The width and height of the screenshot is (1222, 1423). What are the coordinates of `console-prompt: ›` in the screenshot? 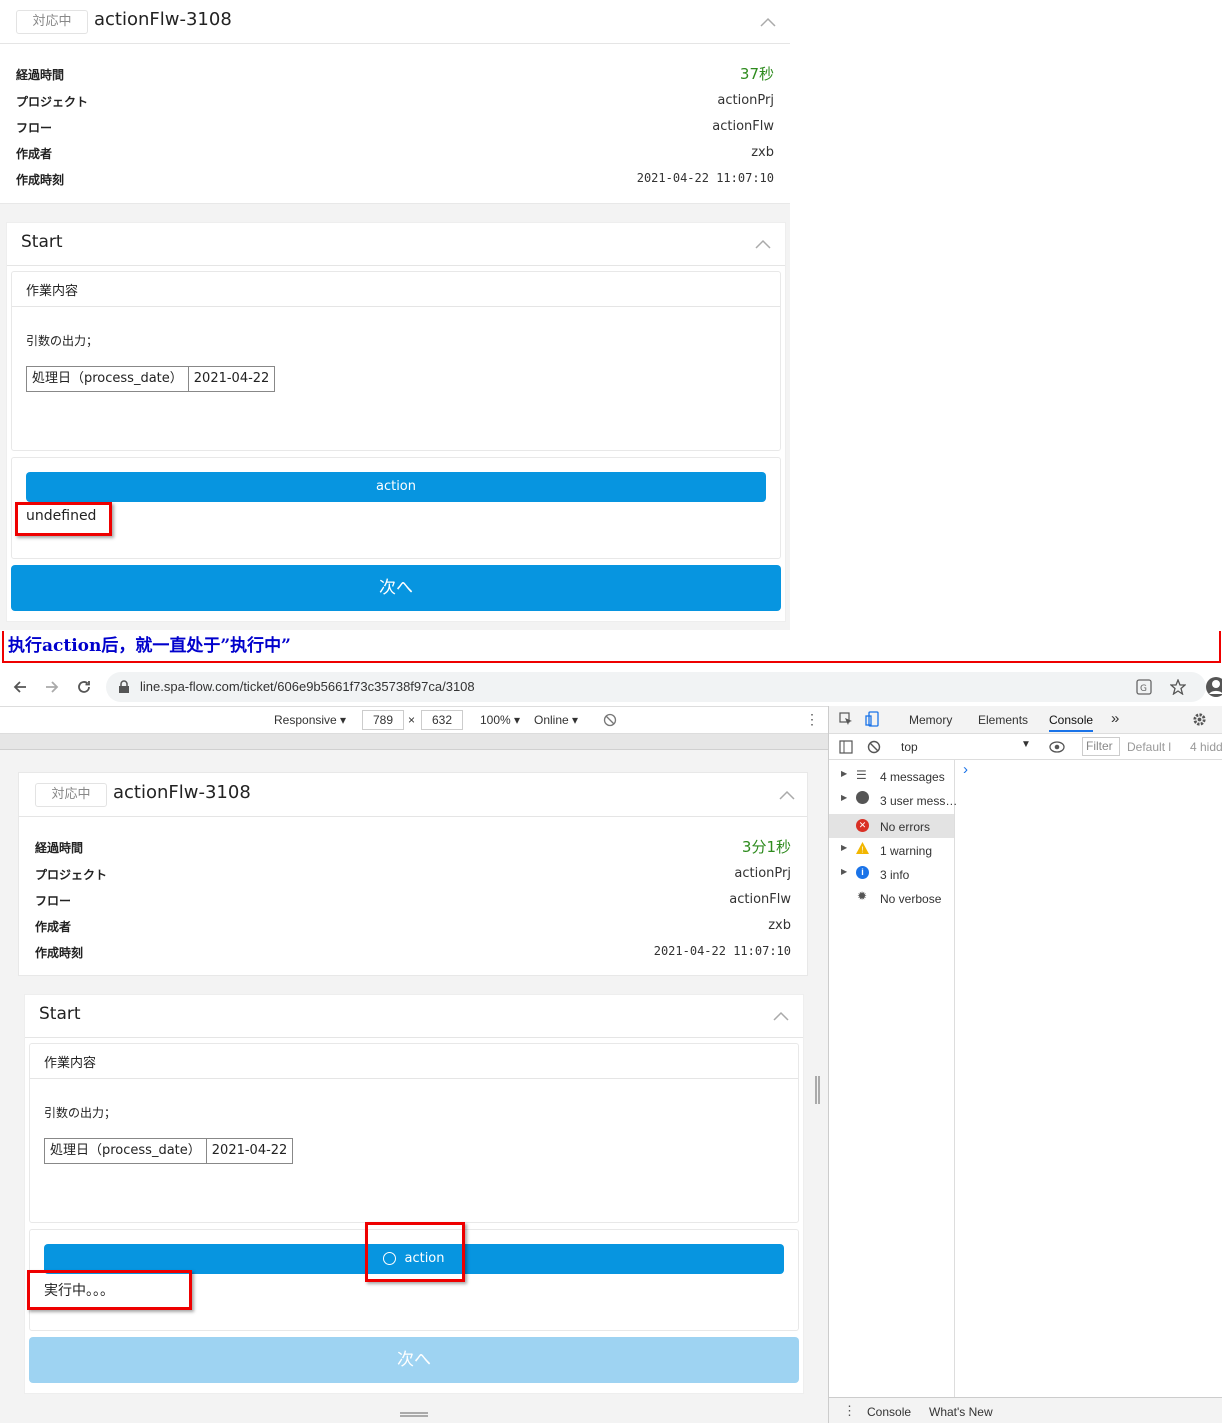 It's located at (965, 769).